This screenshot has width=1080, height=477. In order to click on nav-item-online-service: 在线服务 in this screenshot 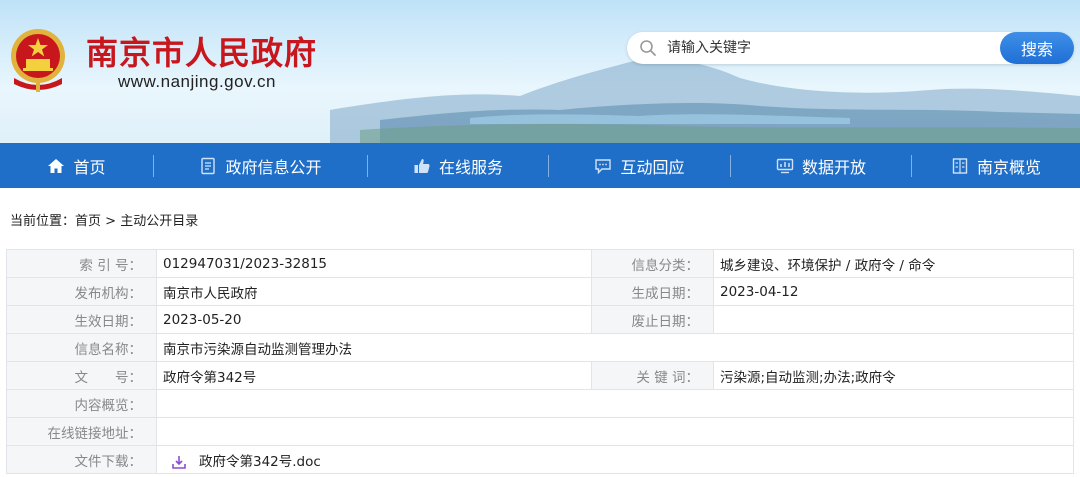, I will do `click(458, 165)`.